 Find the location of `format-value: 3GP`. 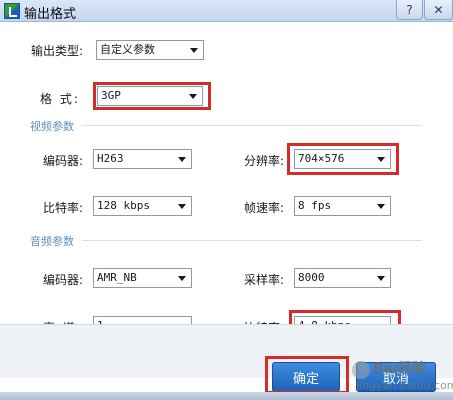

format-value: 3GP is located at coordinates (111, 95).